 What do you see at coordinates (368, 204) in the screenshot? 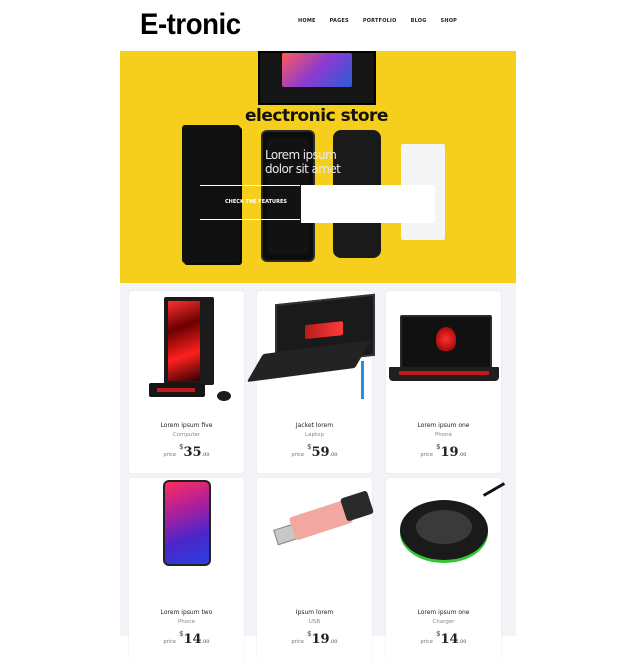
I see `hero-white-box` at bounding box center [368, 204].